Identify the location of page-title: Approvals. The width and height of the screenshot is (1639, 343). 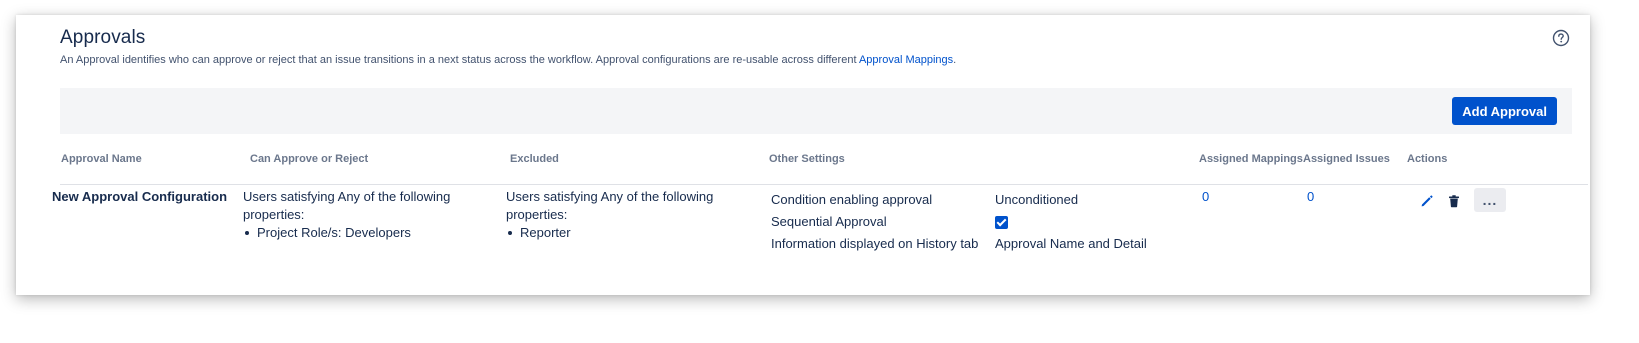
(103, 37).